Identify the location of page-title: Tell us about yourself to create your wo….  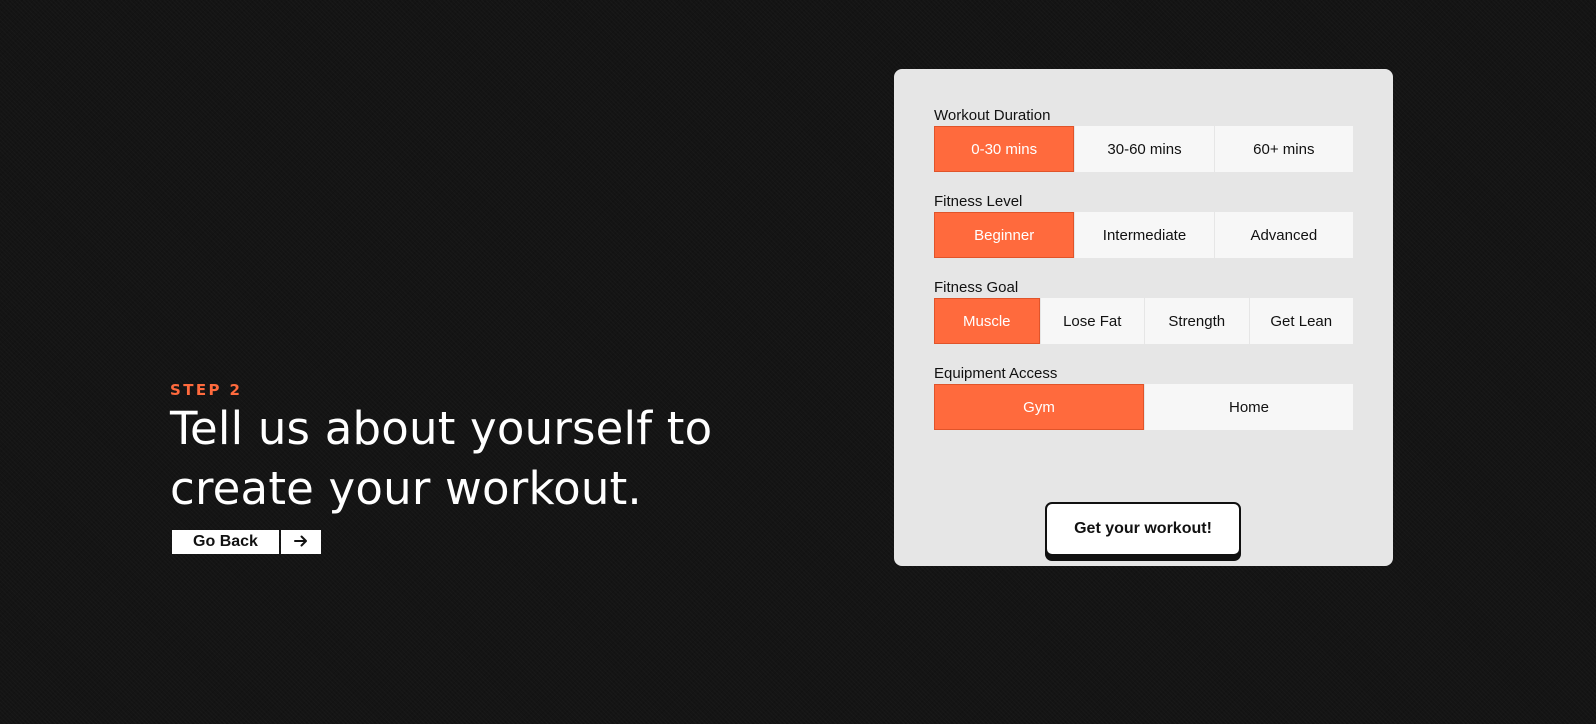
(441, 458).